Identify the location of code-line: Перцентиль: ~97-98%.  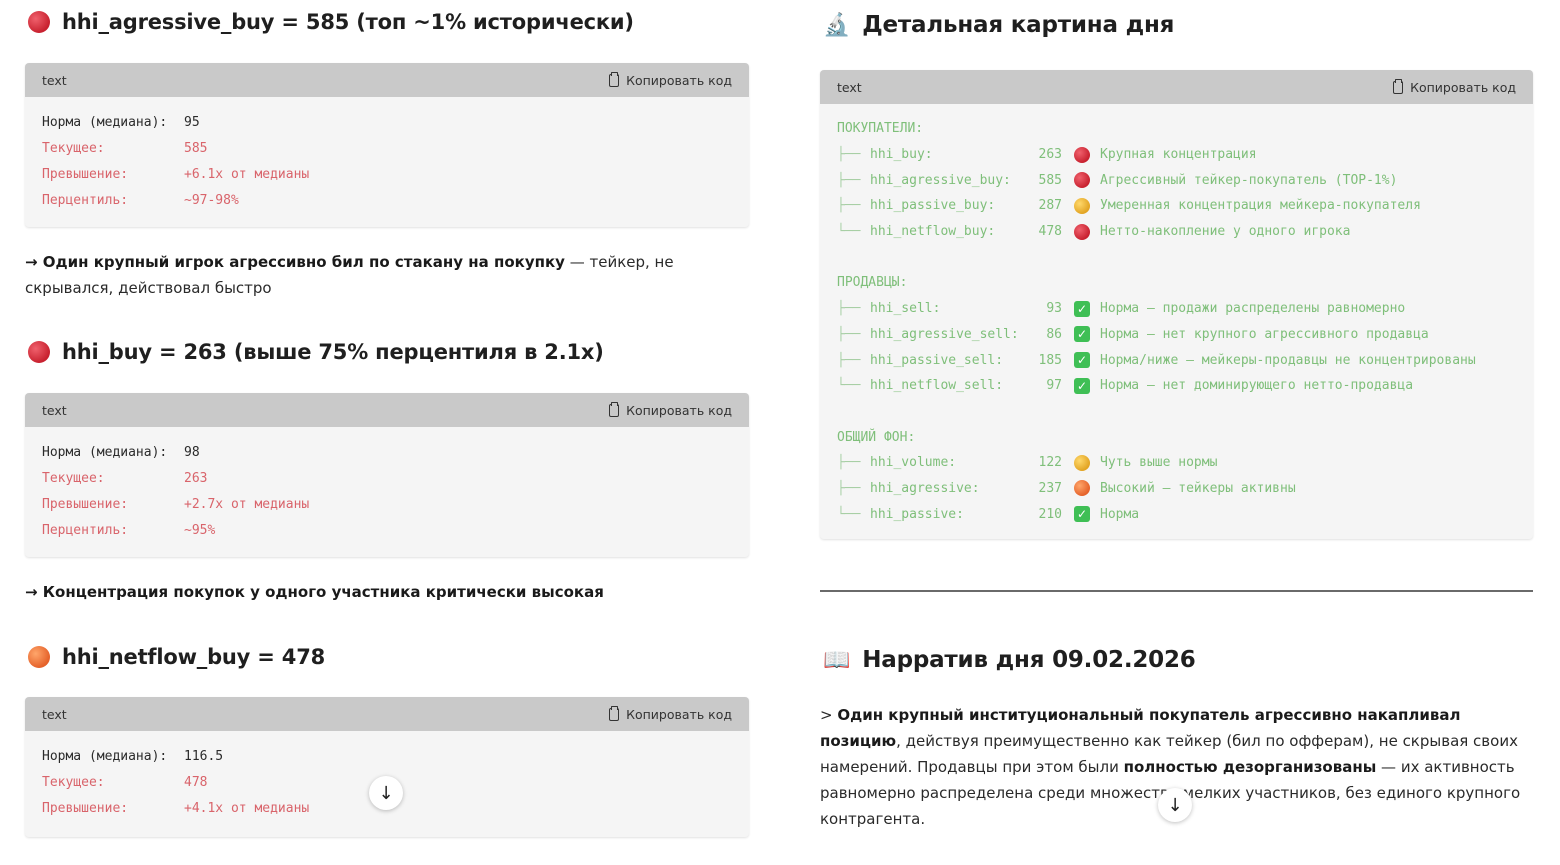
(387, 200).